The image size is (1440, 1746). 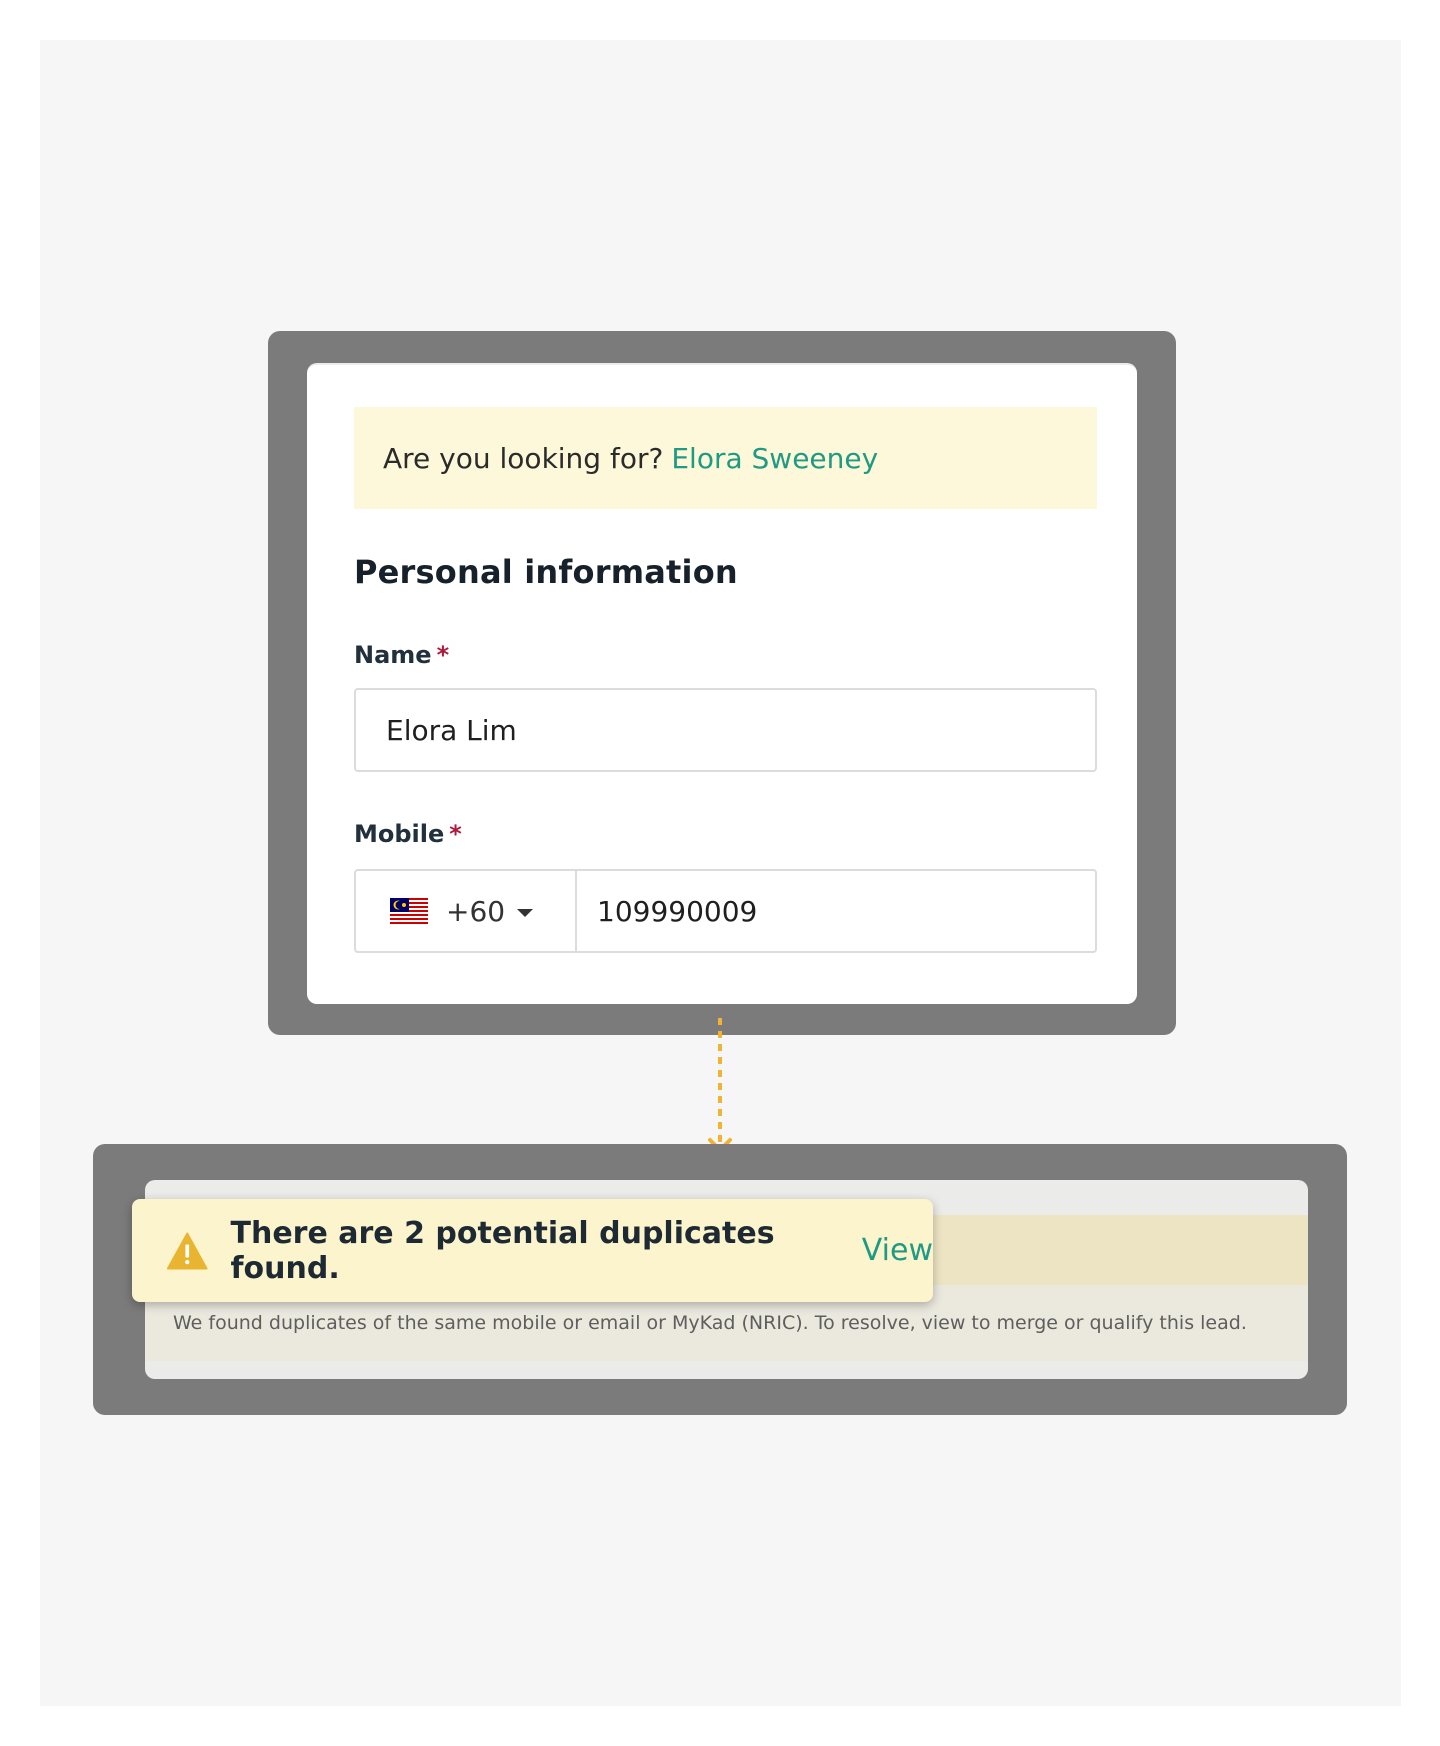 What do you see at coordinates (451, 730) in the screenshot?
I see `name-input-value: Elora Lim` at bounding box center [451, 730].